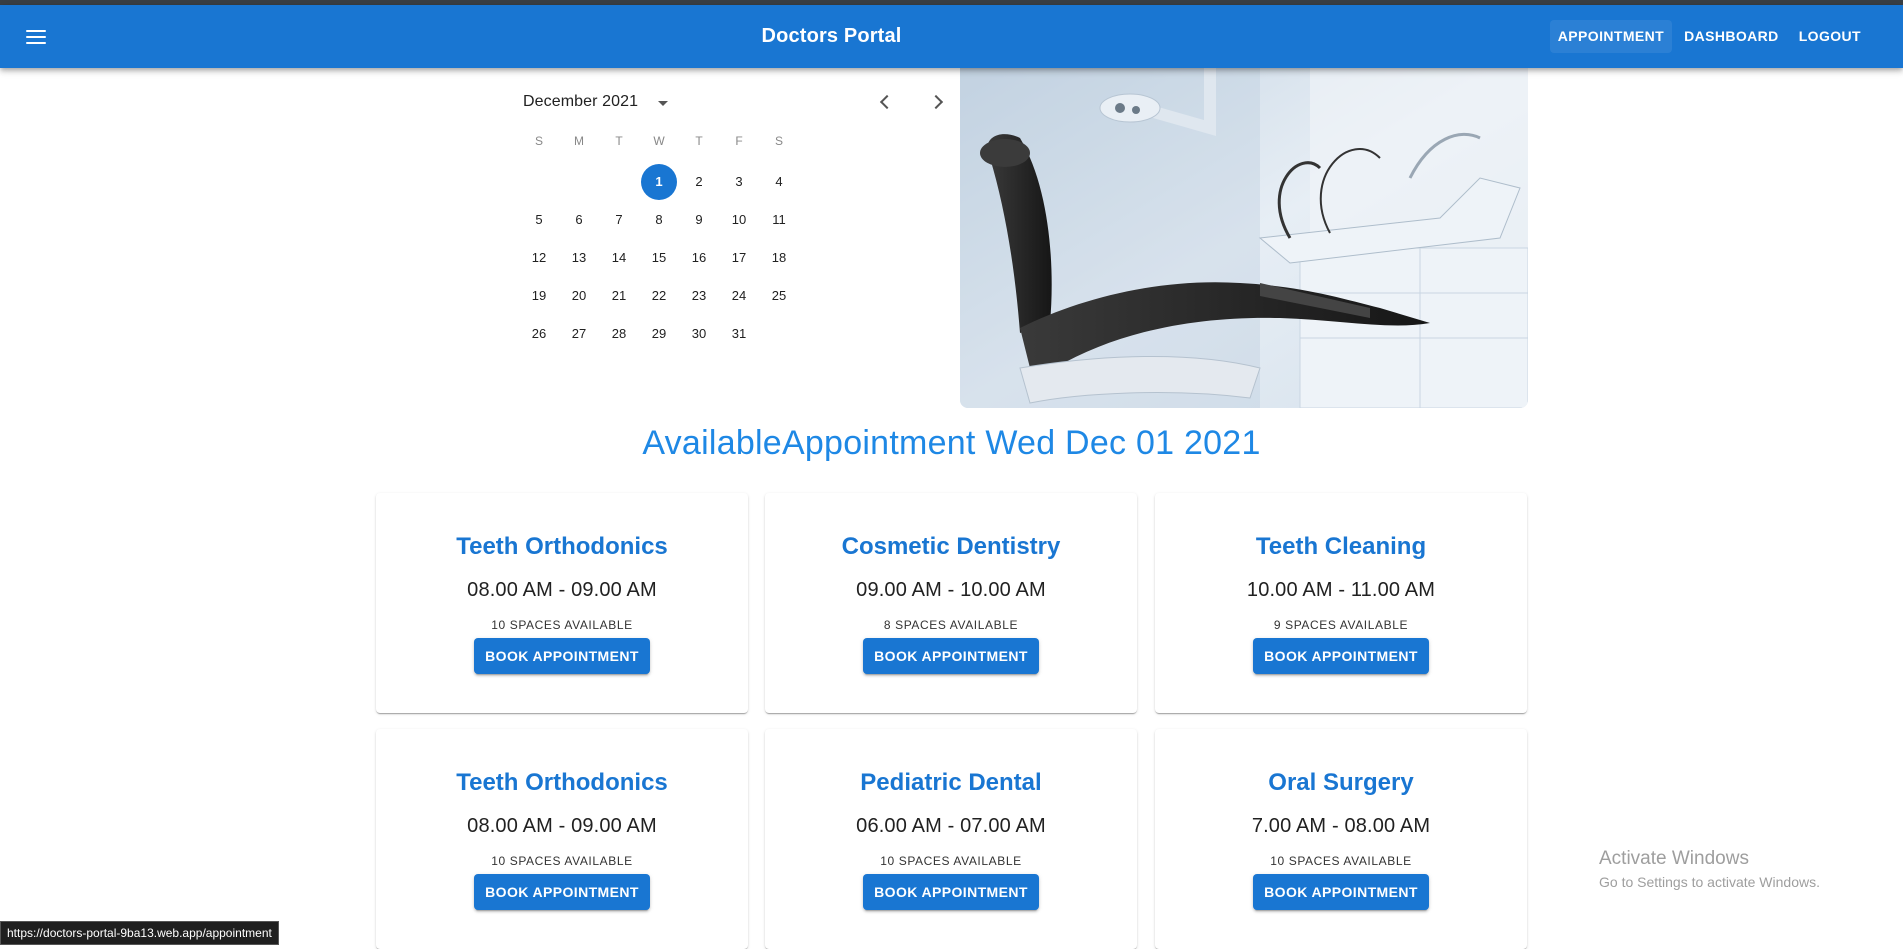 The image size is (1903, 949). What do you see at coordinates (1611, 36) in the screenshot?
I see `nav-appointment-button: APPOINTMENT` at bounding box center [1611, 36].